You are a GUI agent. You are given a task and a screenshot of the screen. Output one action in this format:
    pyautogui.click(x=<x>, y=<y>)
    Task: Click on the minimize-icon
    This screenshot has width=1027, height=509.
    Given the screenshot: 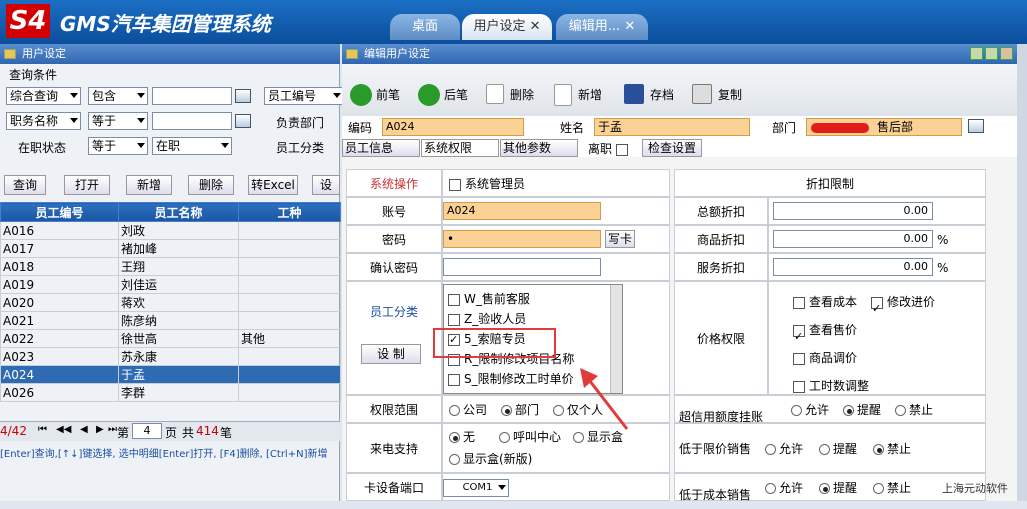 What is the action you would take?
    pyautogui.click(x=976, y=53)
    